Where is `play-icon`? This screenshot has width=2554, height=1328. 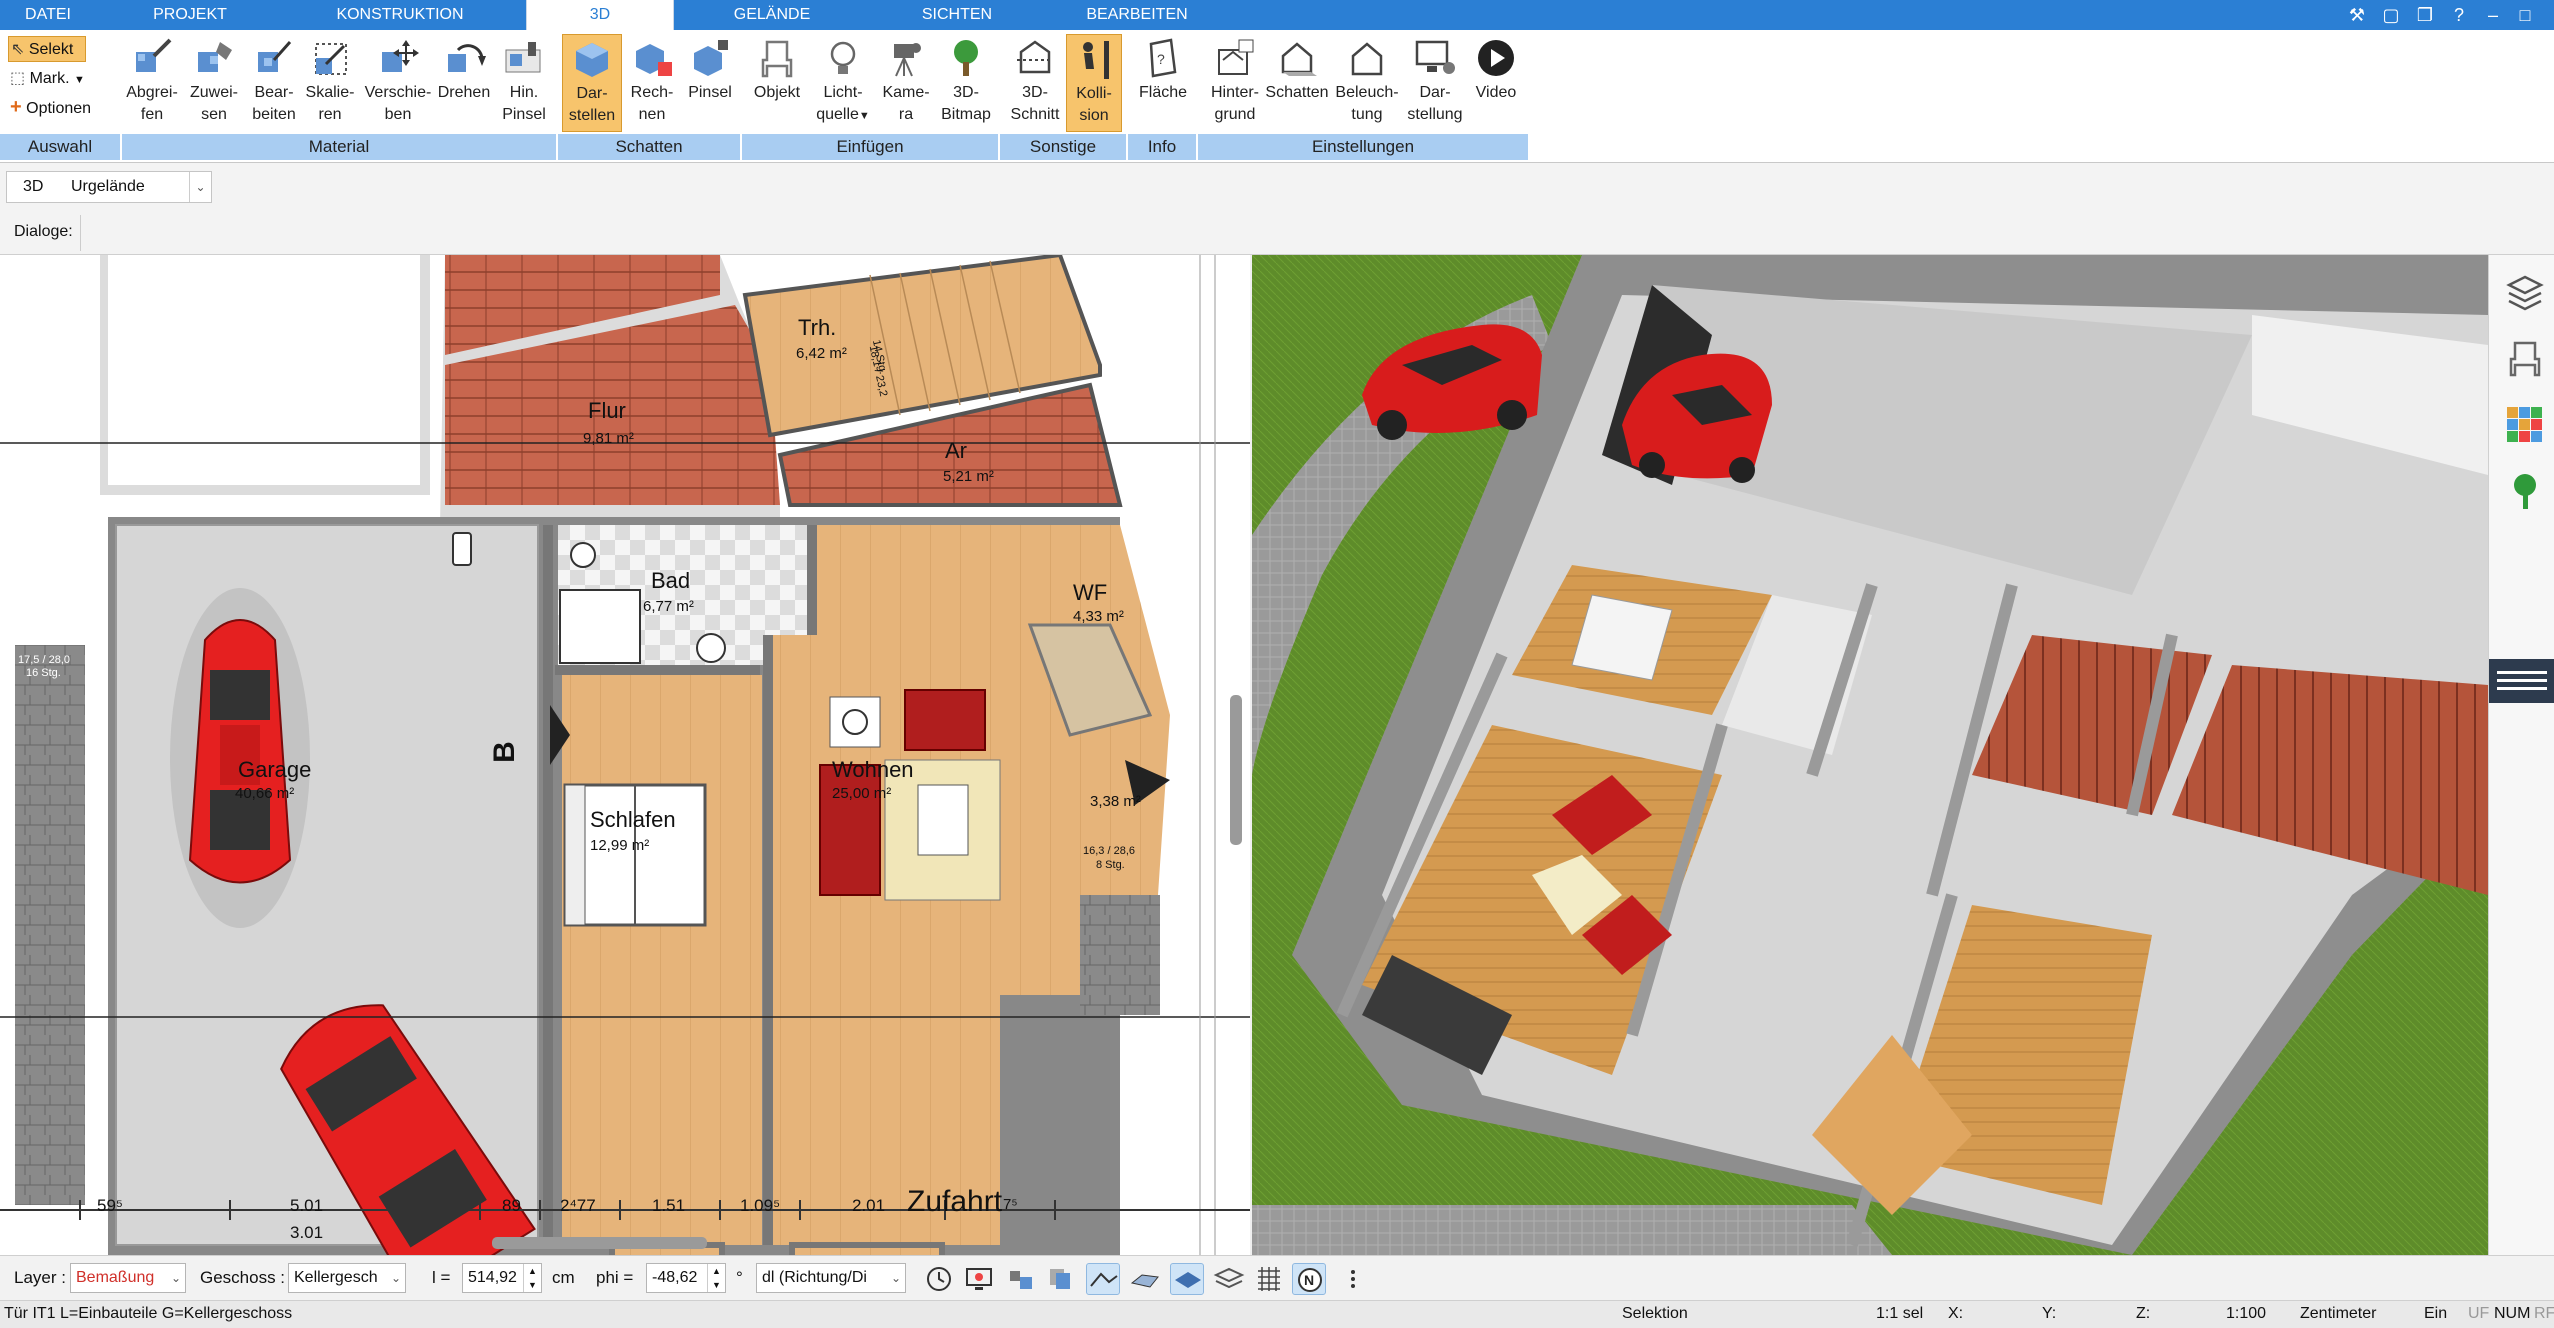
play-icon is located at coordinates (1496, 58).